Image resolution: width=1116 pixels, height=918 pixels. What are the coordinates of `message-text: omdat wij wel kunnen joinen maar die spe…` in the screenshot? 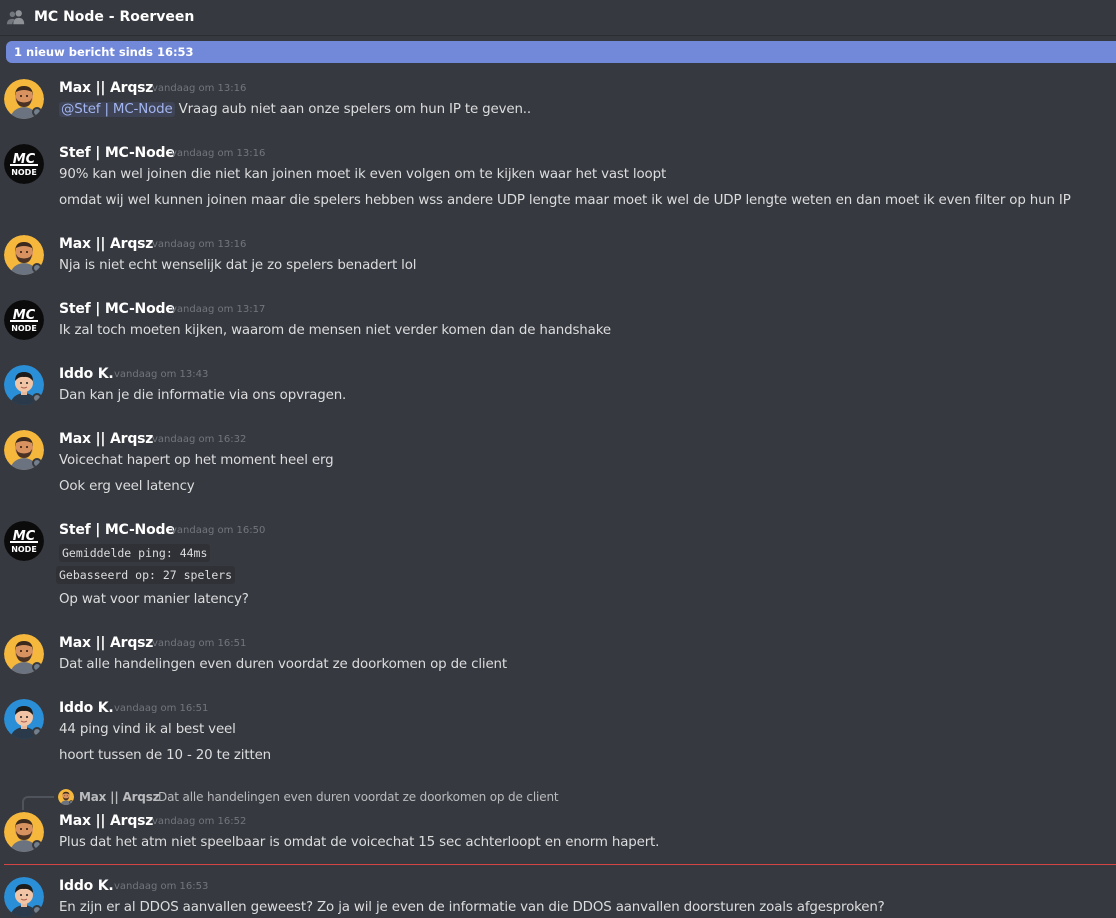 It's located at (565, 200).